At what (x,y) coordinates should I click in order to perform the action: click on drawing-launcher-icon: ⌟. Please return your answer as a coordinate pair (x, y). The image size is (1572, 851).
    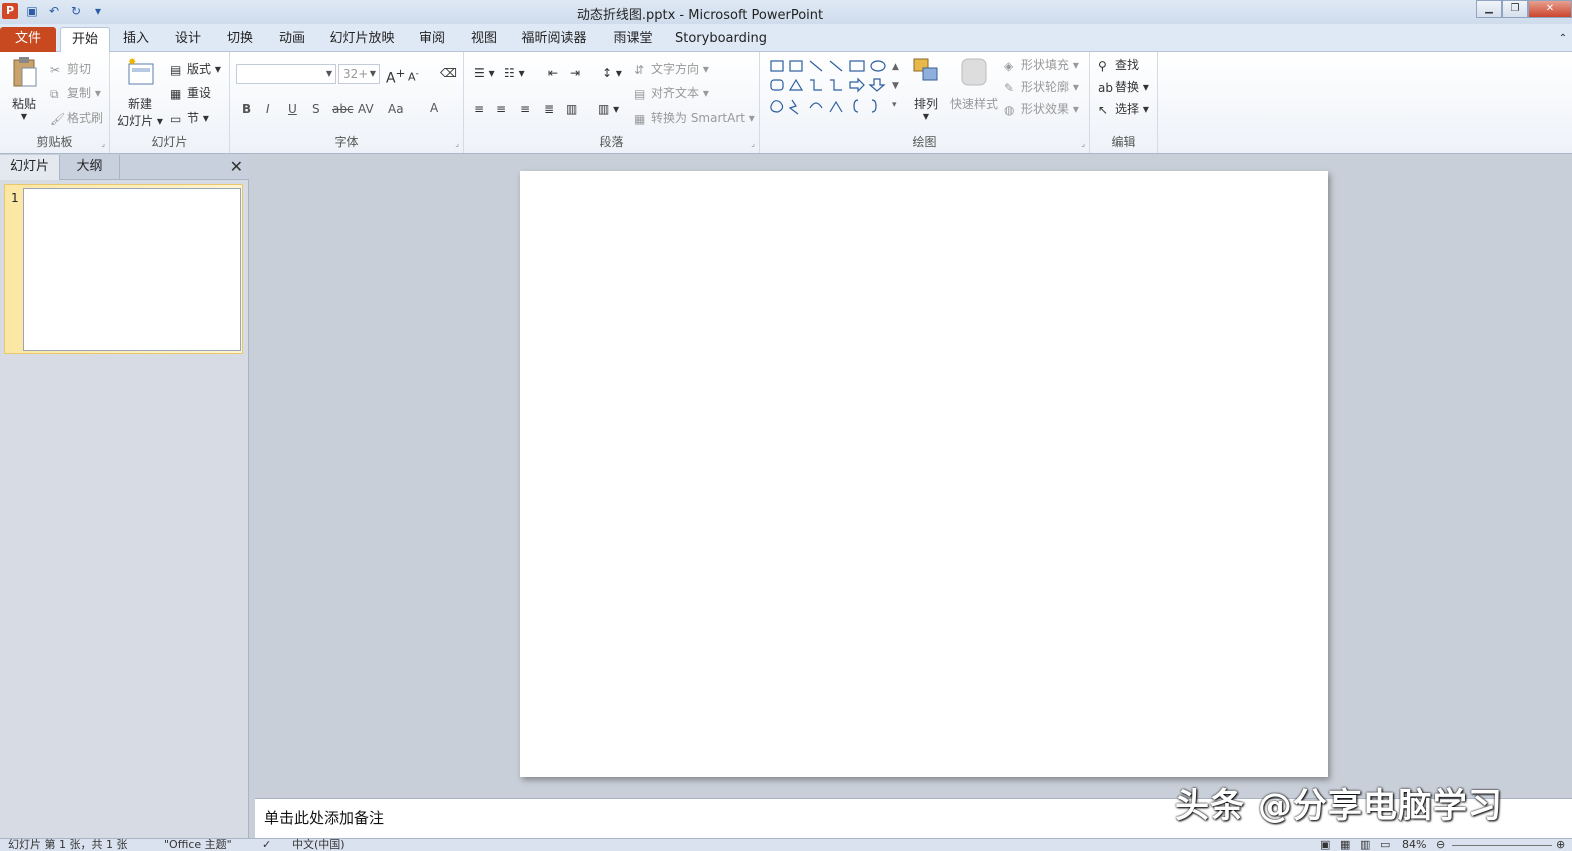
    Looking at the image, I should click on (1083, 143).